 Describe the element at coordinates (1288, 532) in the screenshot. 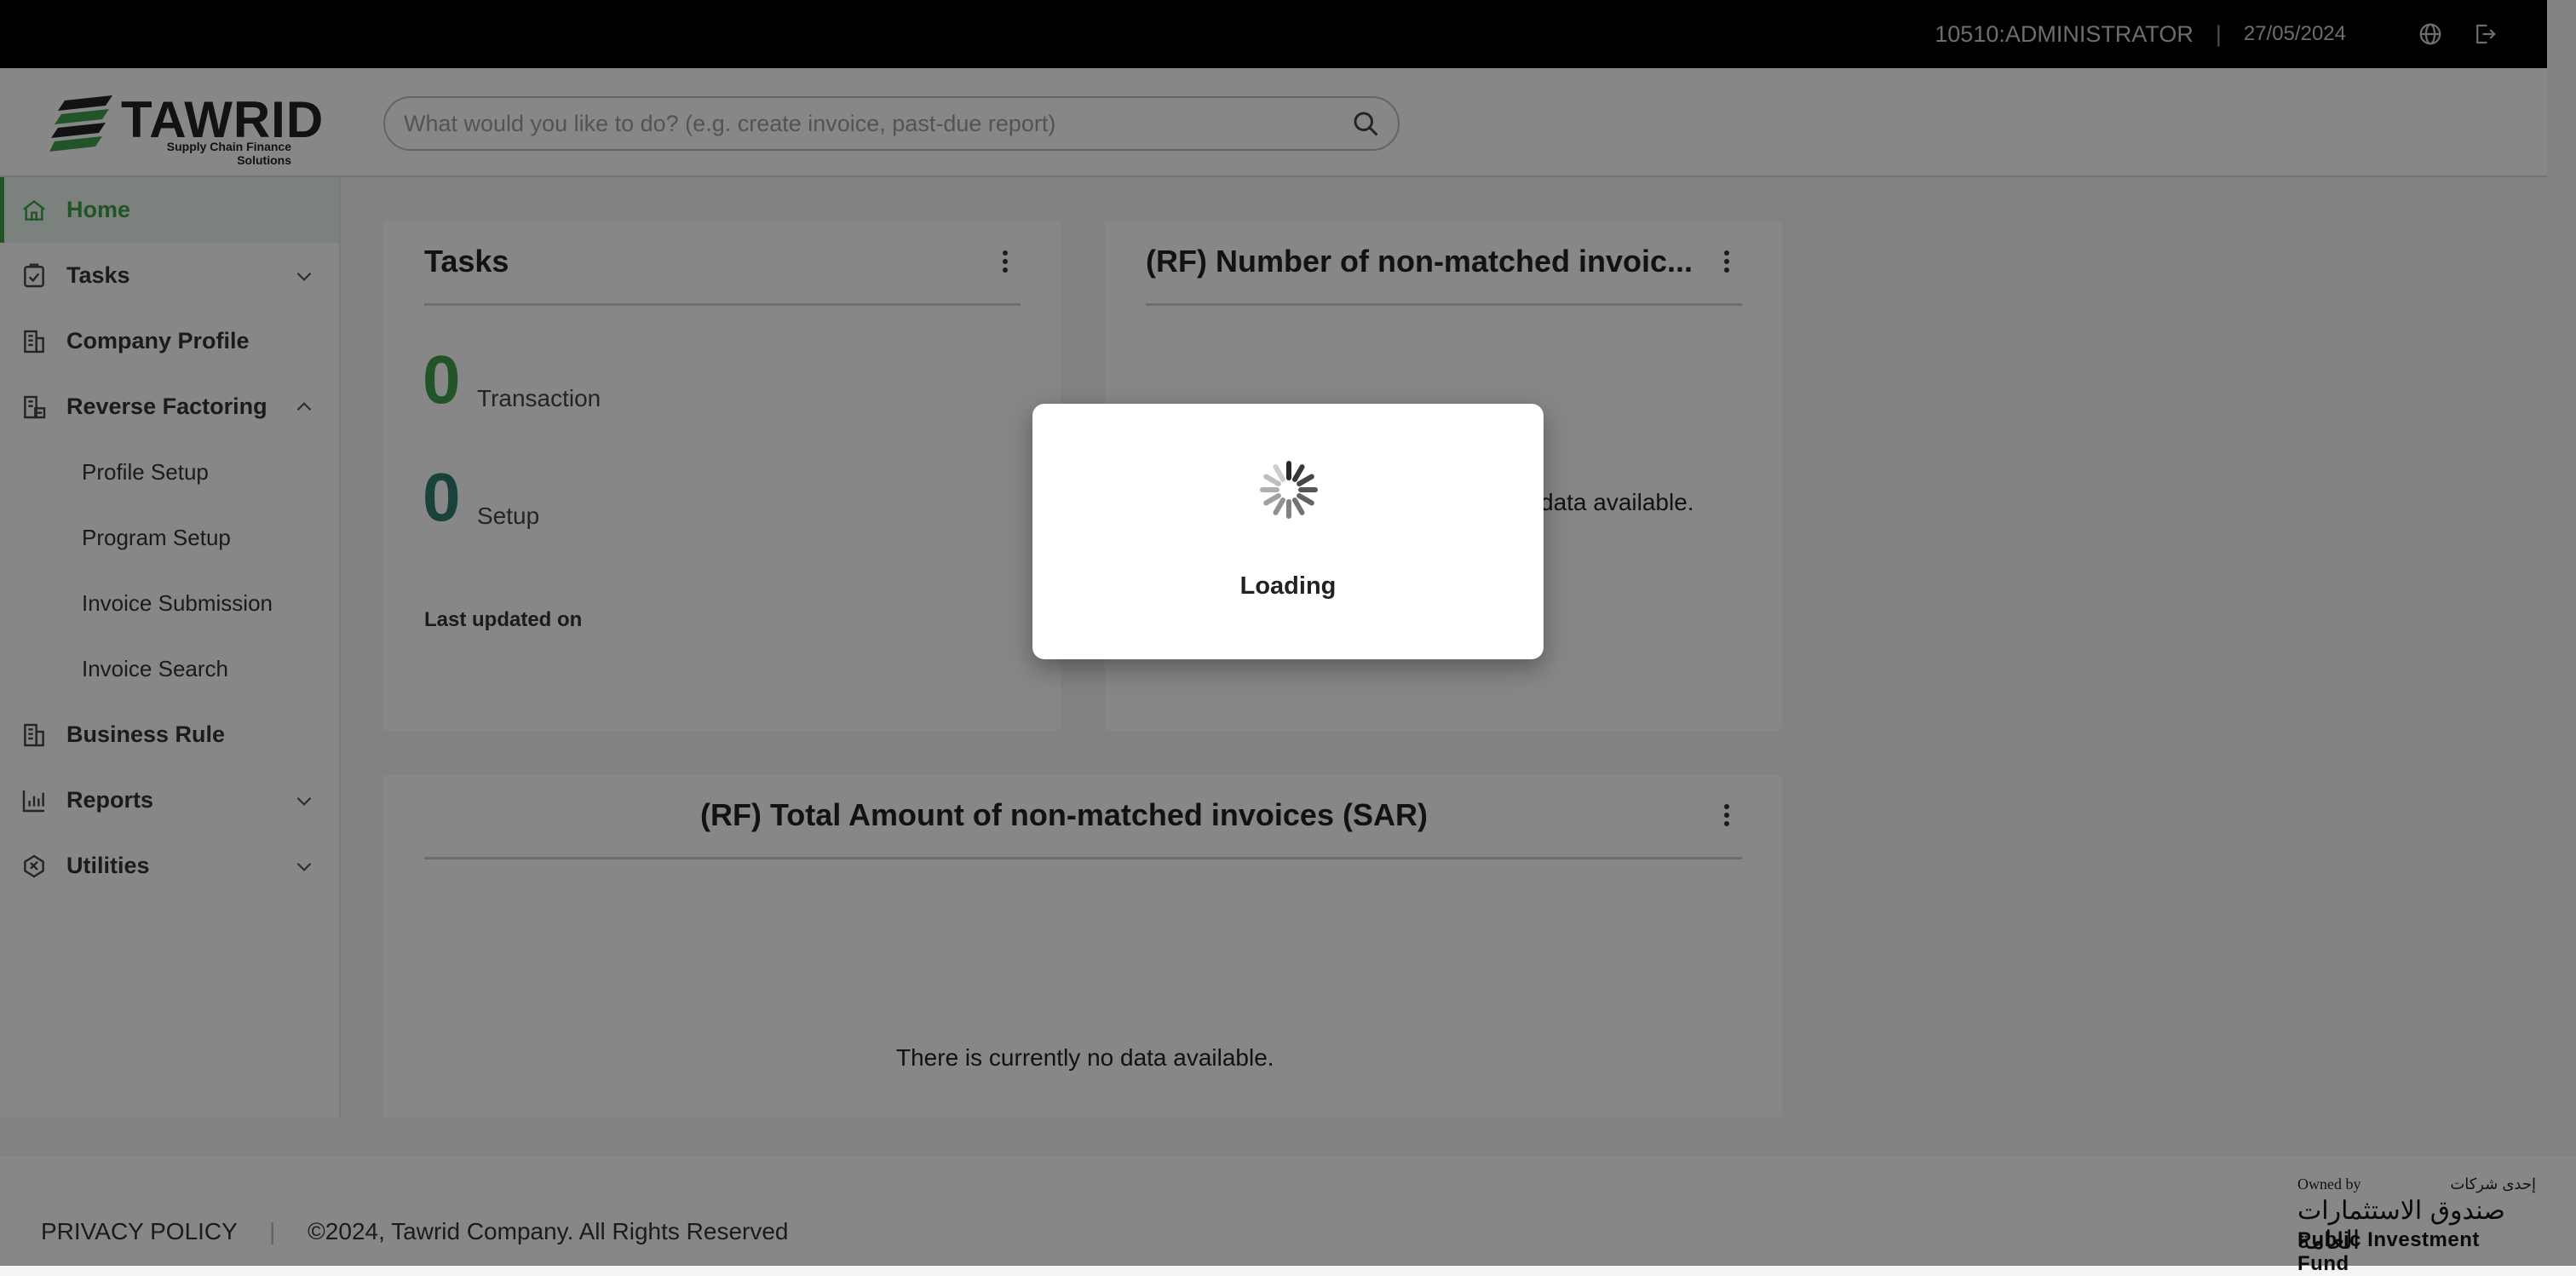

I see `loading-dialog: Loading` at that location.